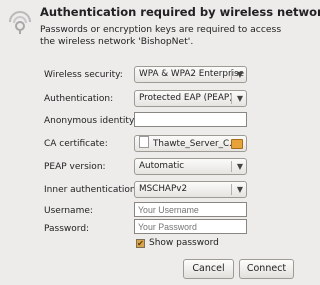  Describe the element at coordinates (68, 211) in the screenshot. I see `username-label: Username:` at that location.